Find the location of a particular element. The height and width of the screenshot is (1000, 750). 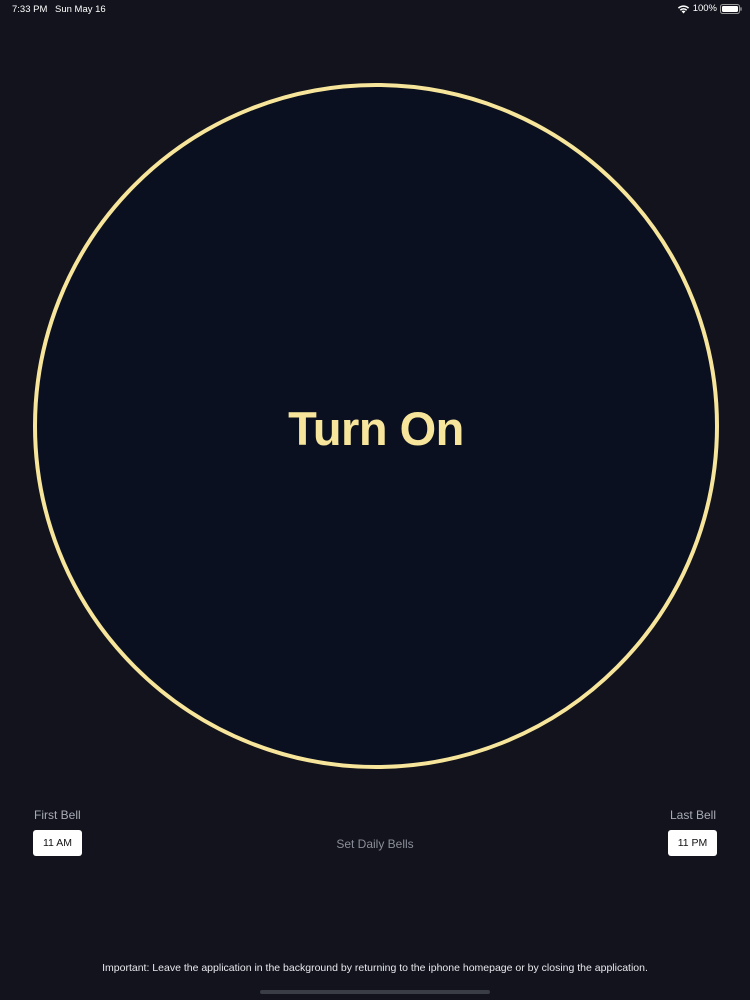

status-bar: 7:33 PM Sun May 16 100% is located at coordinates (375, 9).